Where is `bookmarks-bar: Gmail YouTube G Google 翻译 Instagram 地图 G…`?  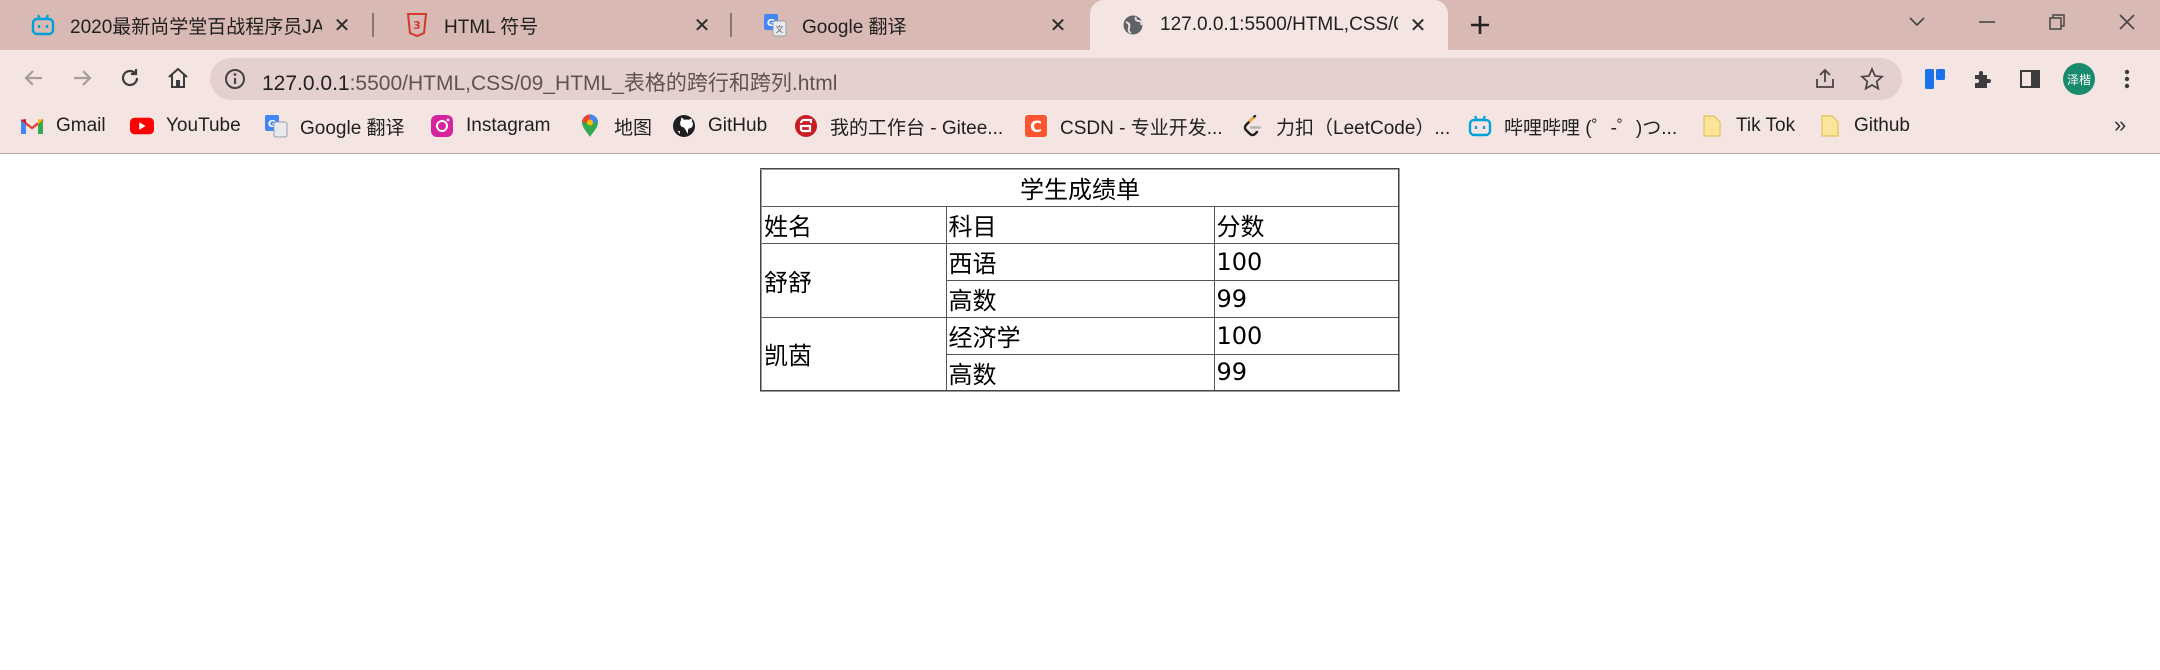 bookmarks-bar: Gmail YouTube G Google 翻译 Instagram 地图 G… is located at coordinates (1080, 126).